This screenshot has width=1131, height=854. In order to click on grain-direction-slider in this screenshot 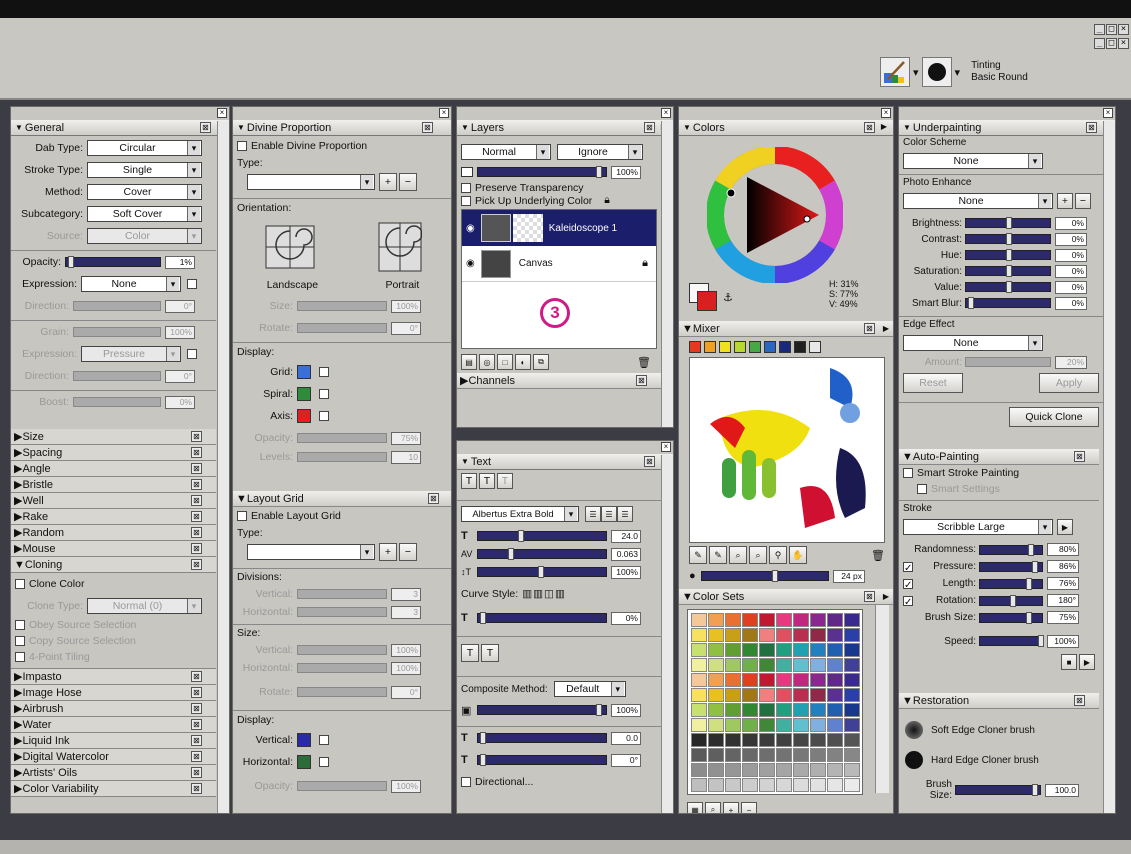, I will do `click(117, 376)`.